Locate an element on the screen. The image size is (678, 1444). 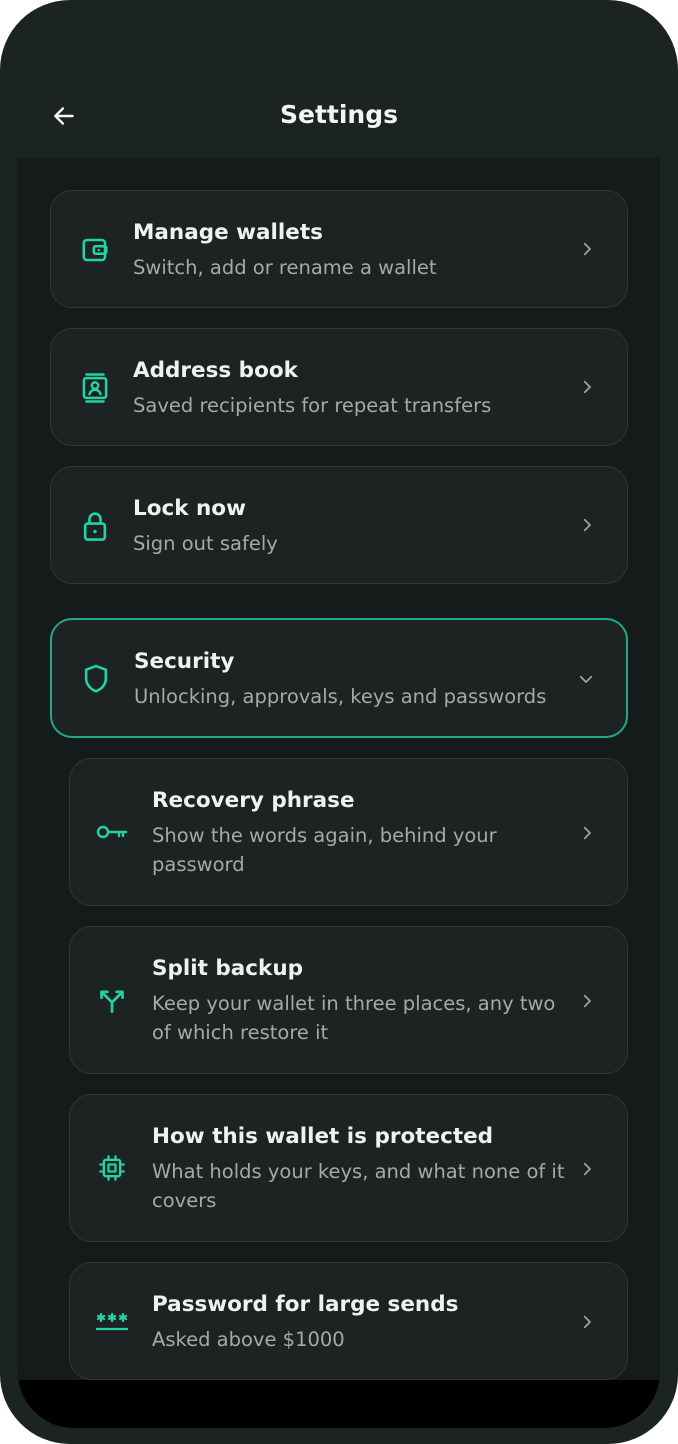
item-title: Address book is located at coordinates (215, 370).